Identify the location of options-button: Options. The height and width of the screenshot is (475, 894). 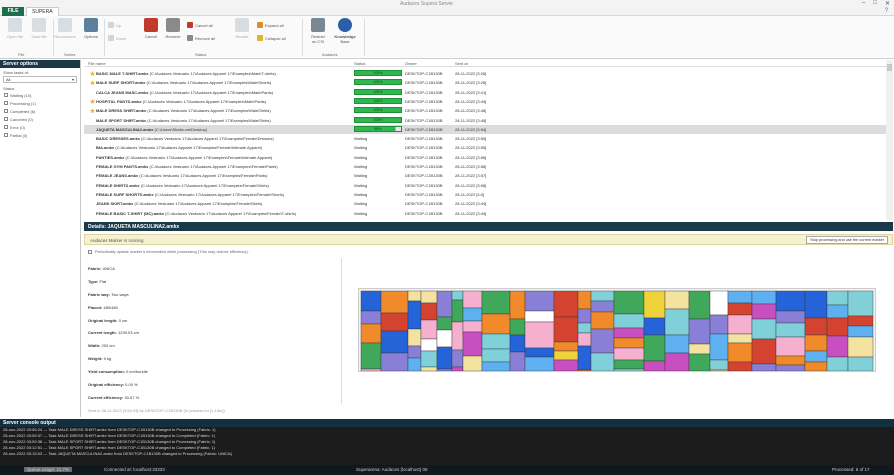
(91, 28).